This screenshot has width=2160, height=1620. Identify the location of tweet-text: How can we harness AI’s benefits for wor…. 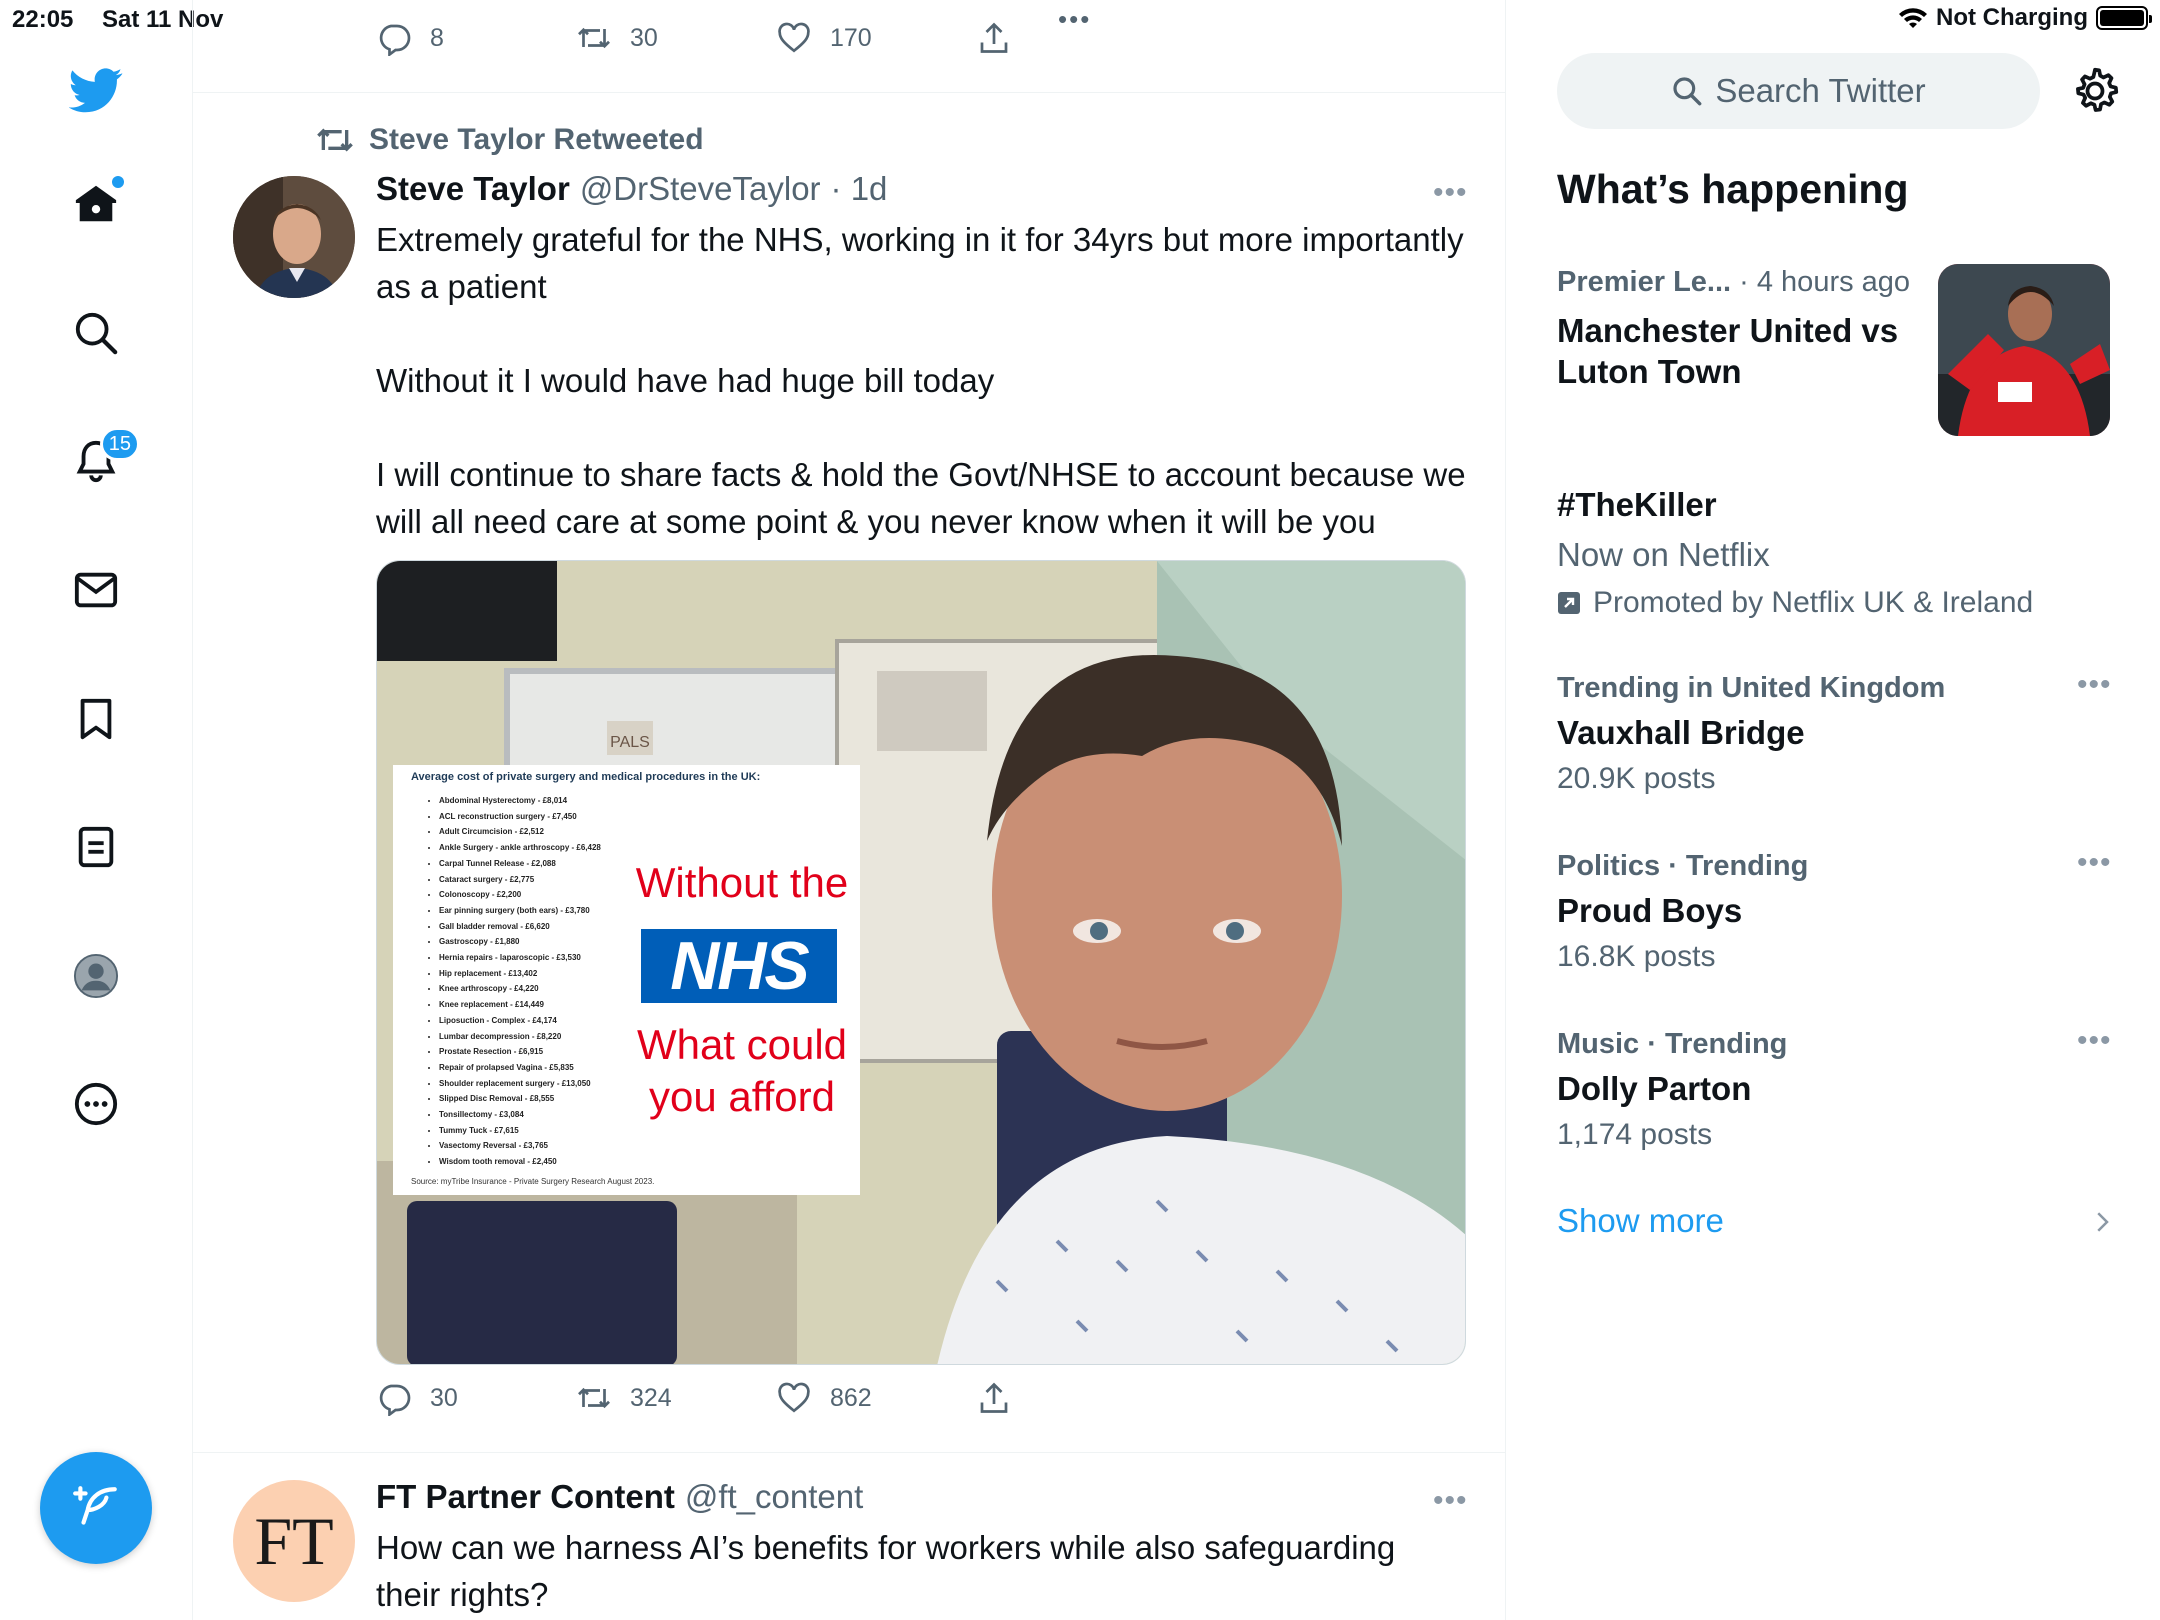
(886, 1571).